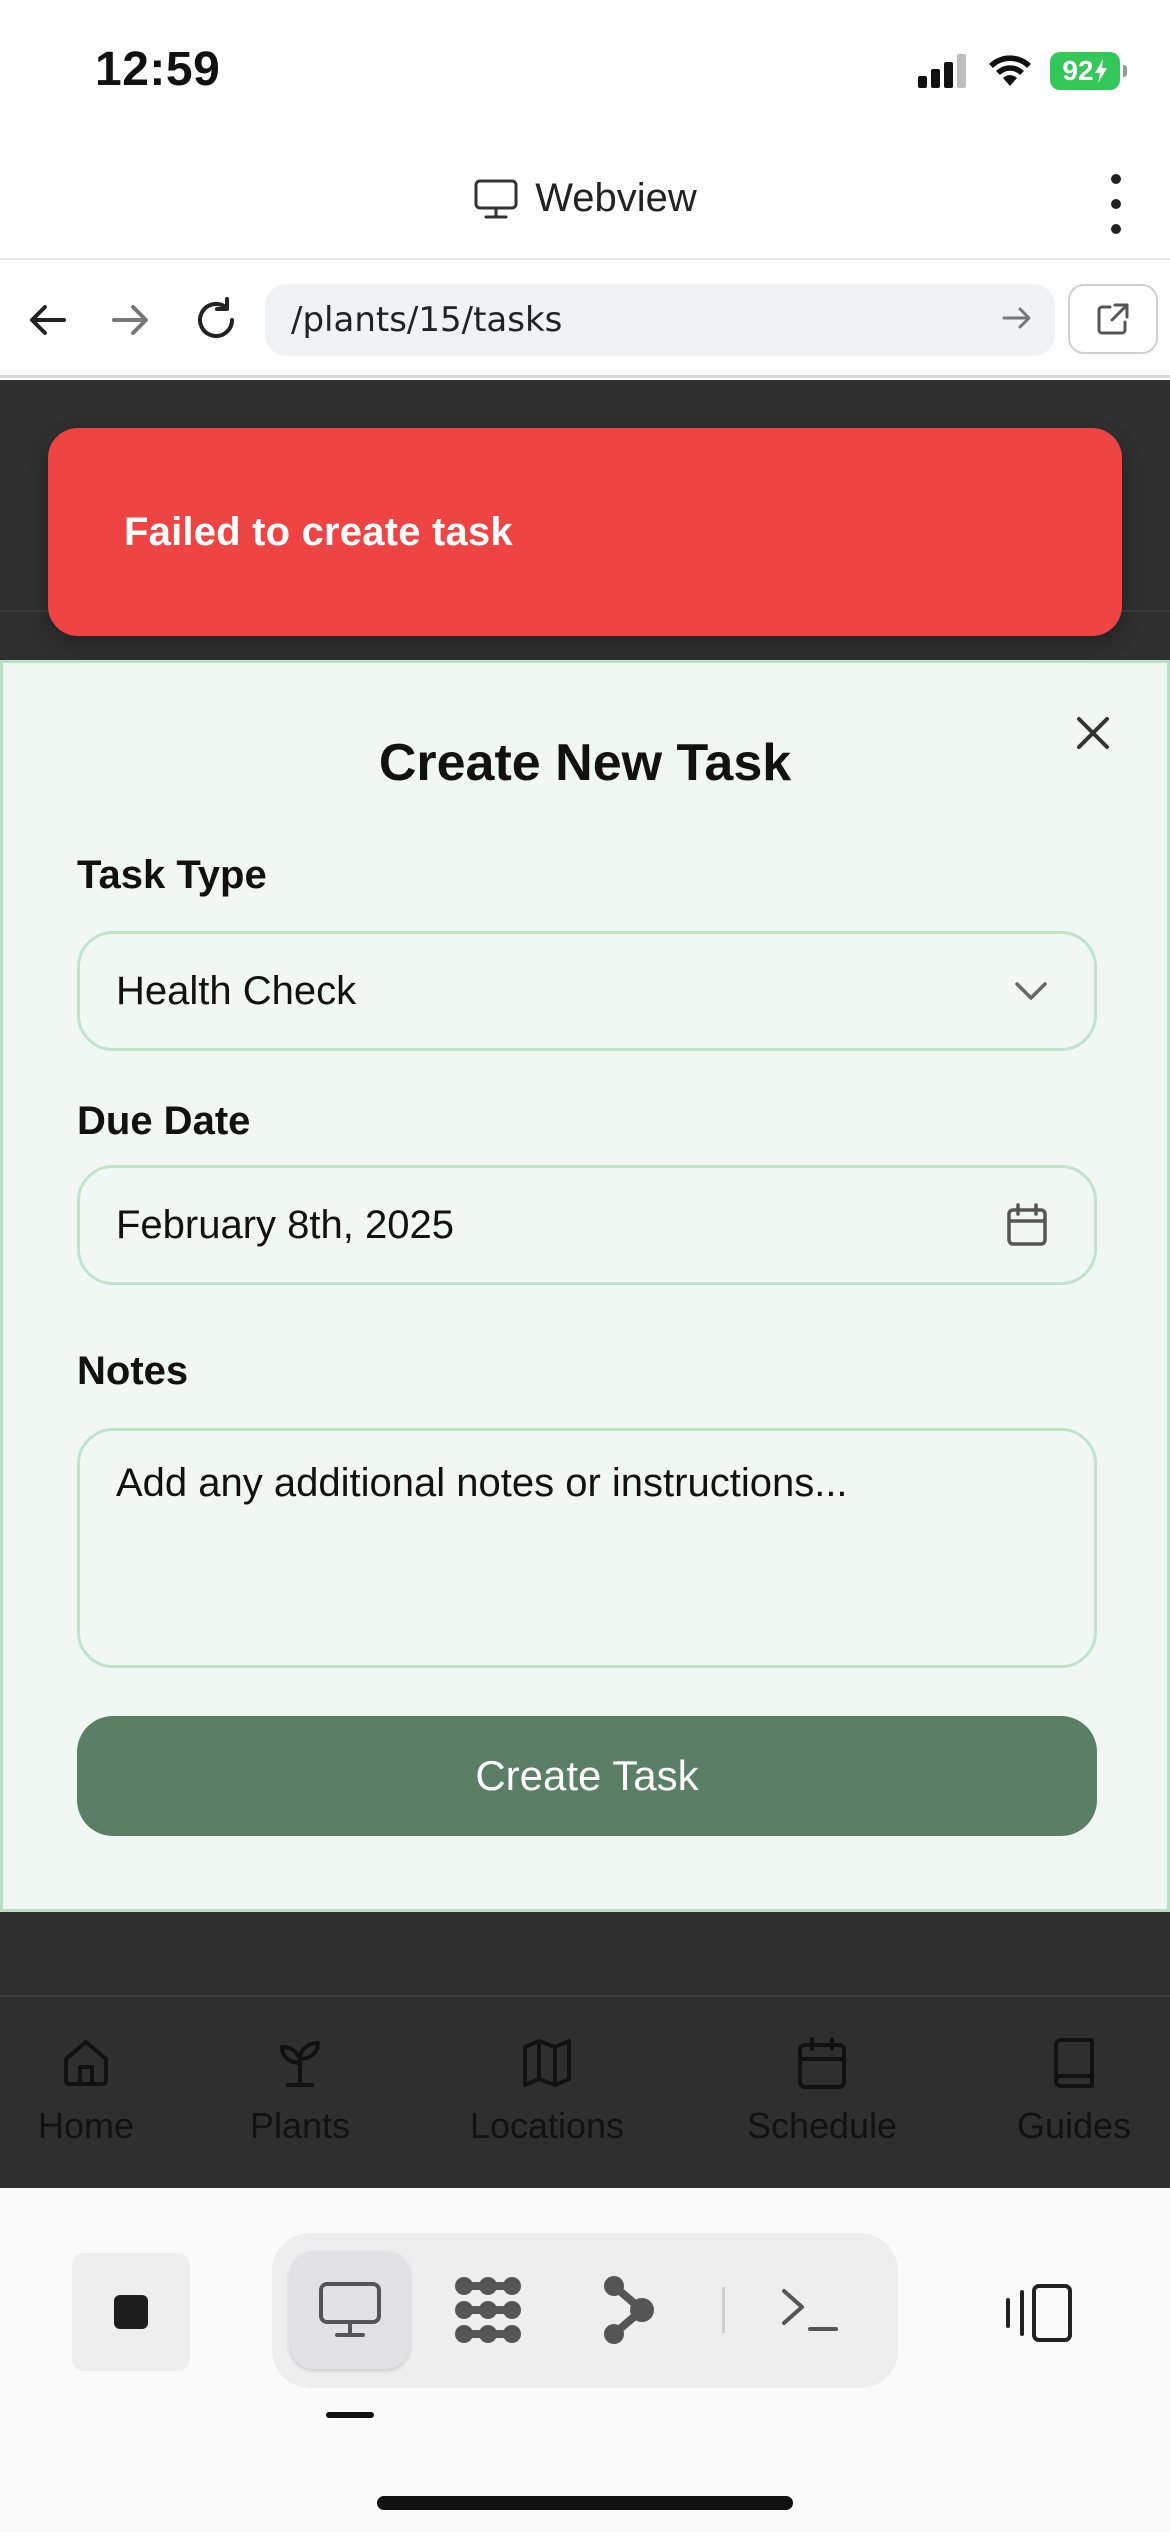 This screenshot has width=1170, height=2532. I want to click on webview-title: Webview, so click(616, 198).